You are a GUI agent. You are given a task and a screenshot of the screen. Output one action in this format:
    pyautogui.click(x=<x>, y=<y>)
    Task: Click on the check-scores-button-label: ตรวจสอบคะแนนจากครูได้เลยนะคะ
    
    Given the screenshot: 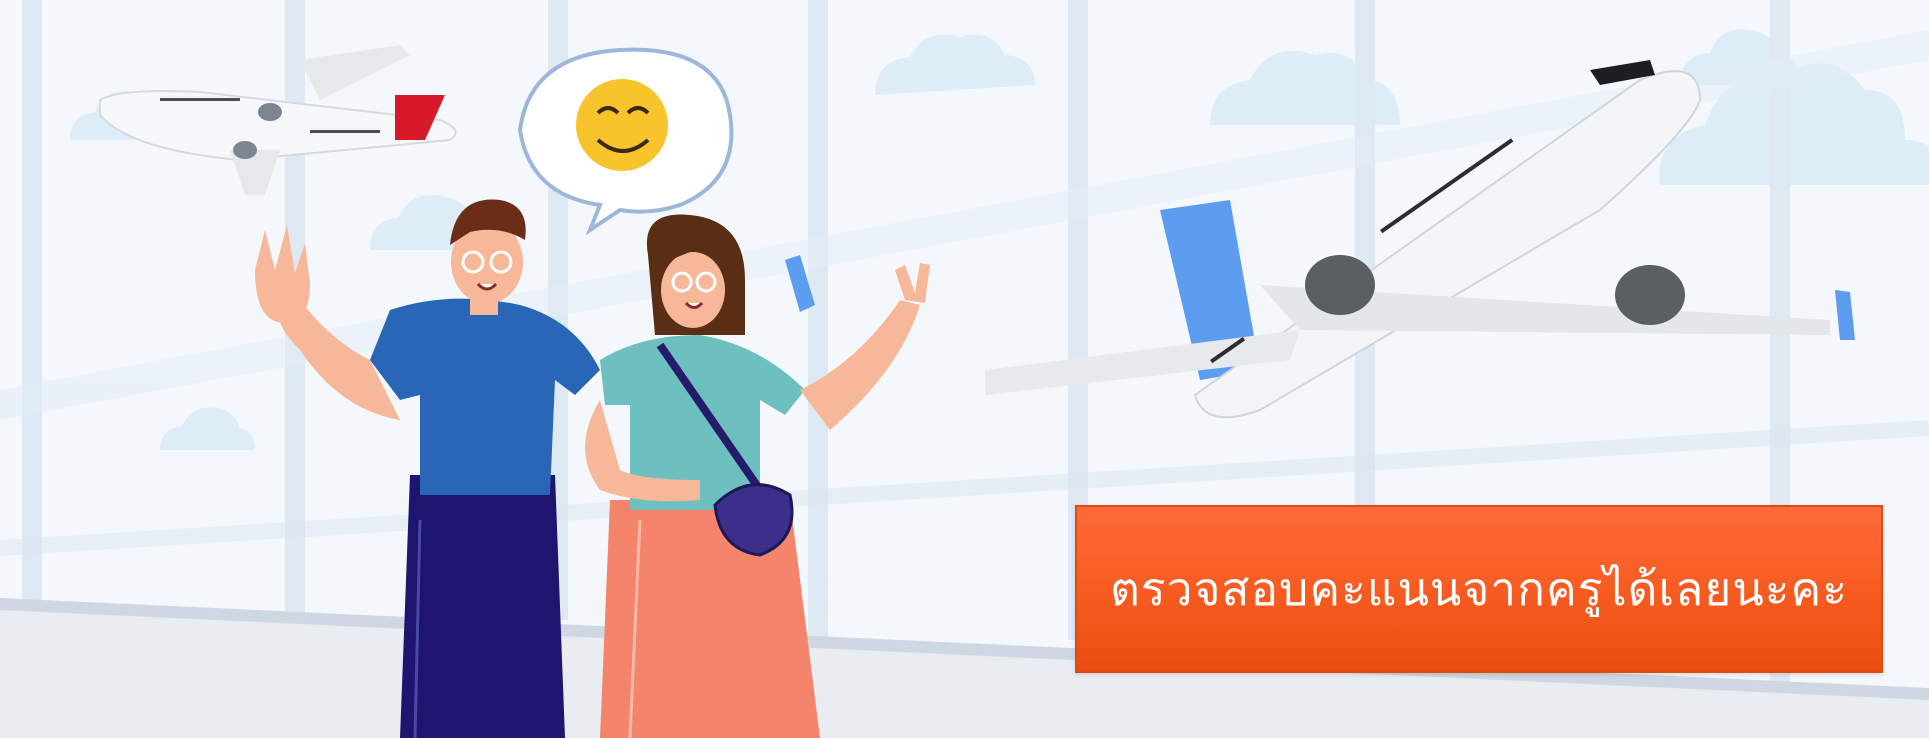 What is the action you would take?
    pyautogui.click(x=1479, y=588)
    